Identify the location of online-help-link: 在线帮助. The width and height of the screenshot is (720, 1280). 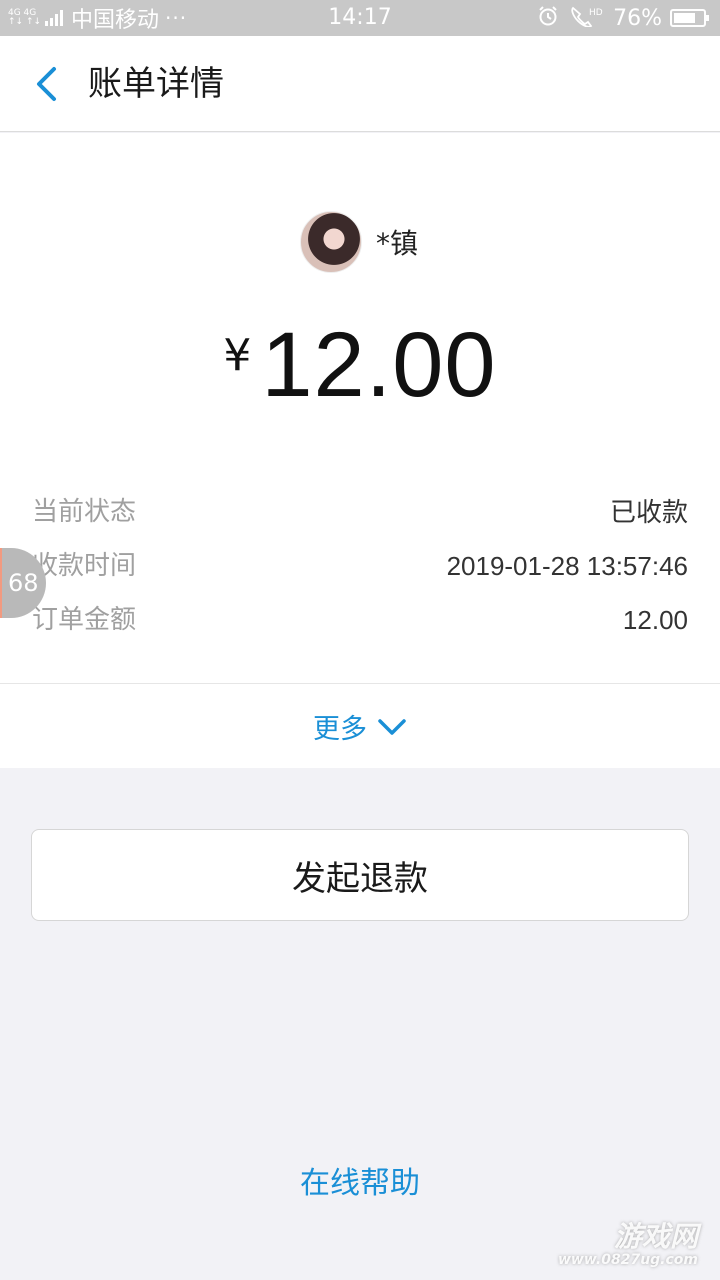
(360, 1180).